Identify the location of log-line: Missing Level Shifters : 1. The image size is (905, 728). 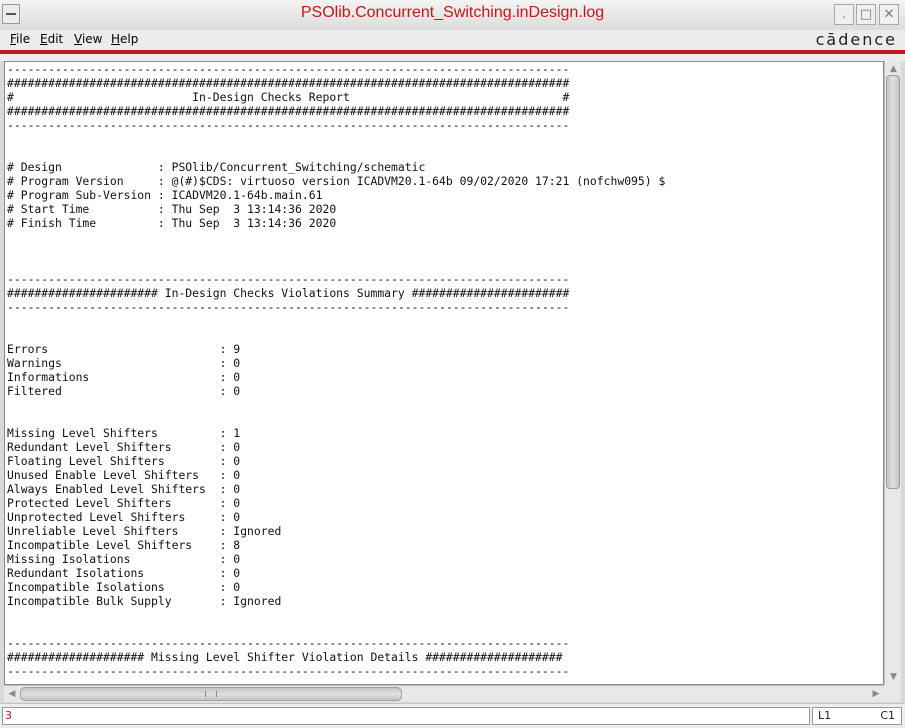
(124, 433).